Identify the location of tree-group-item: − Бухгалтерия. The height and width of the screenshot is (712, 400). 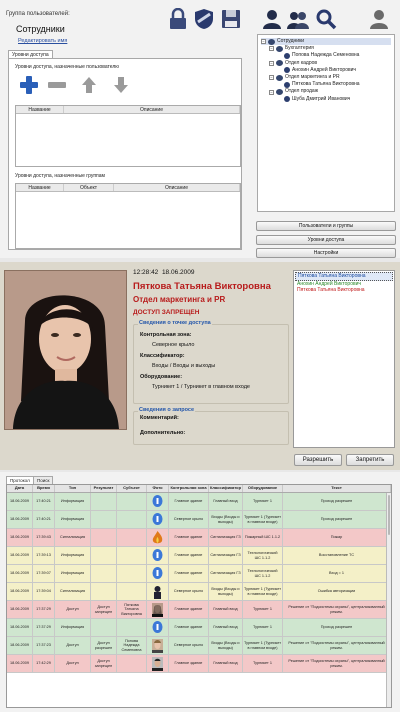
(326, 48).